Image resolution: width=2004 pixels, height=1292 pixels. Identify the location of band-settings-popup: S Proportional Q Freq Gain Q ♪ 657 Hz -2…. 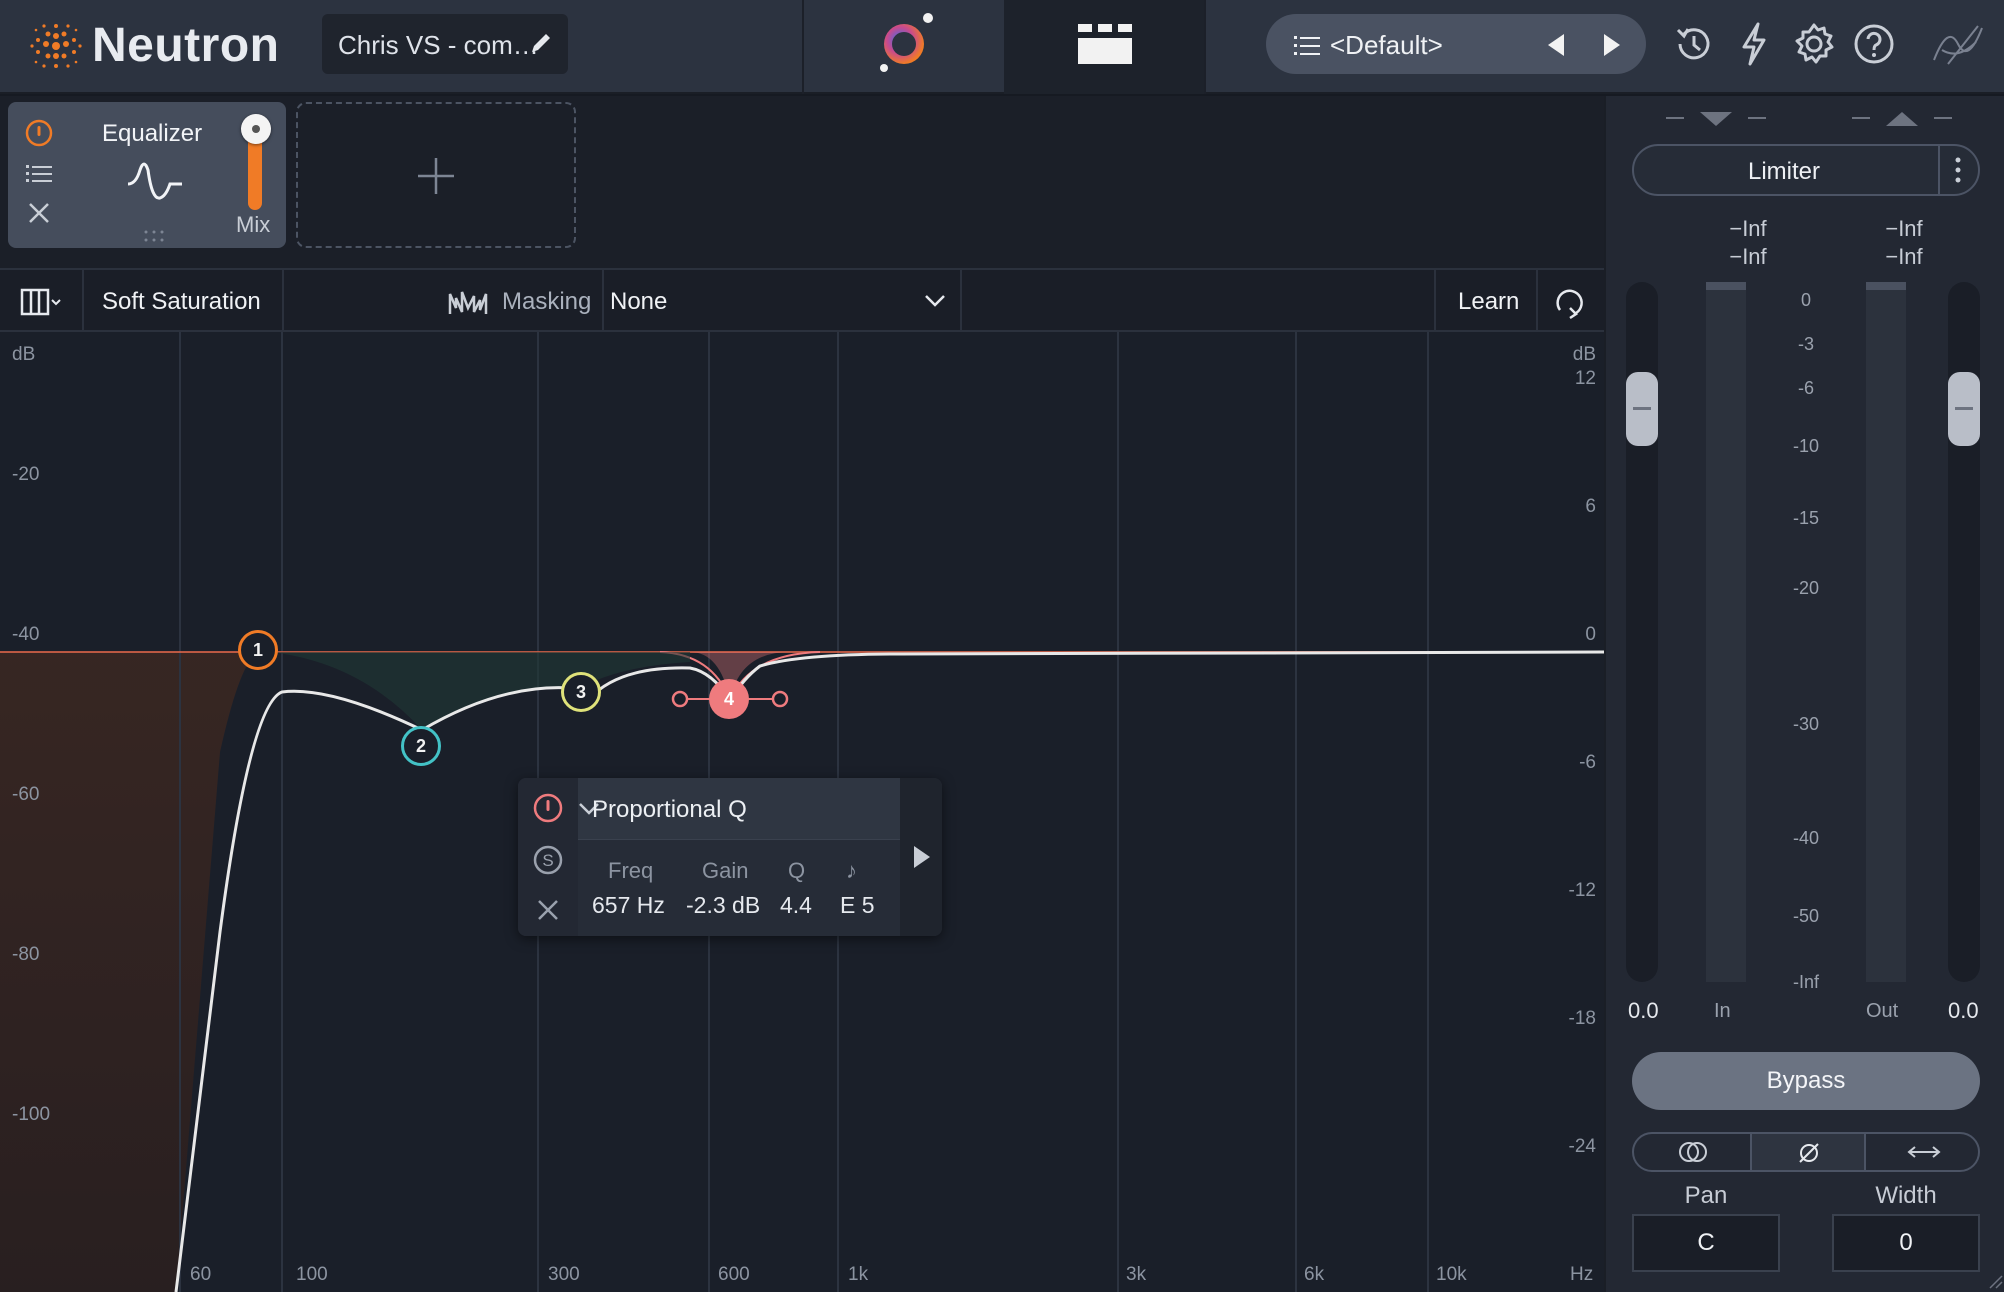
(730, 857).